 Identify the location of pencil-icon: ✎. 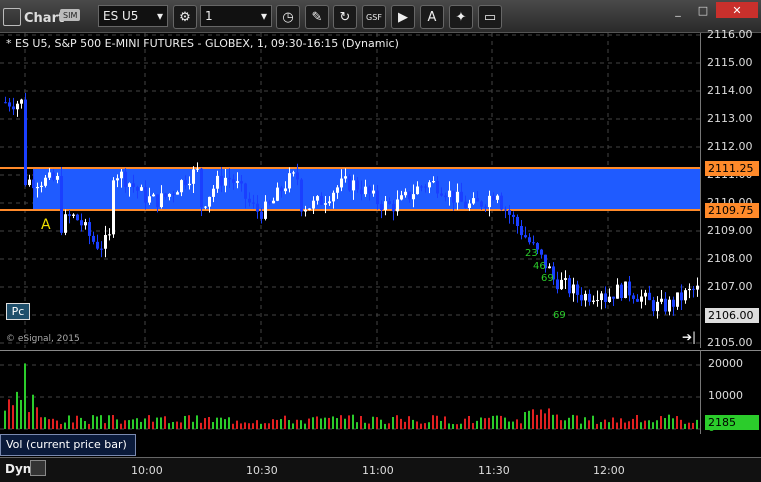
(317, 17).